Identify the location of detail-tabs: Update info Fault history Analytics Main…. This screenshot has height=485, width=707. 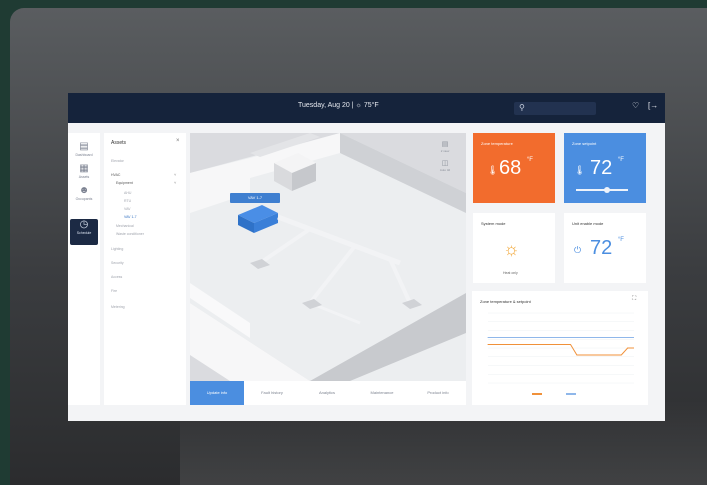
(328, 393).